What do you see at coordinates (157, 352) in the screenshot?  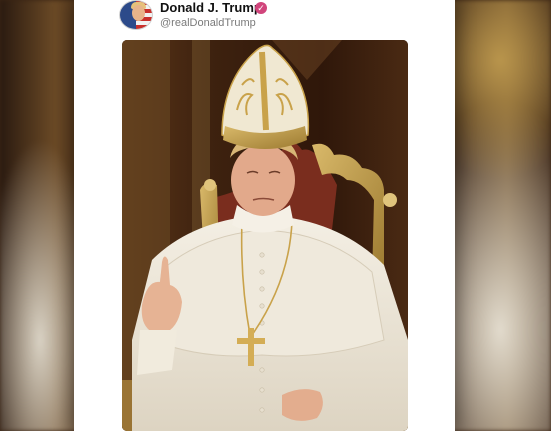 I see `sleeve-left` at bounding box center [157, 352].